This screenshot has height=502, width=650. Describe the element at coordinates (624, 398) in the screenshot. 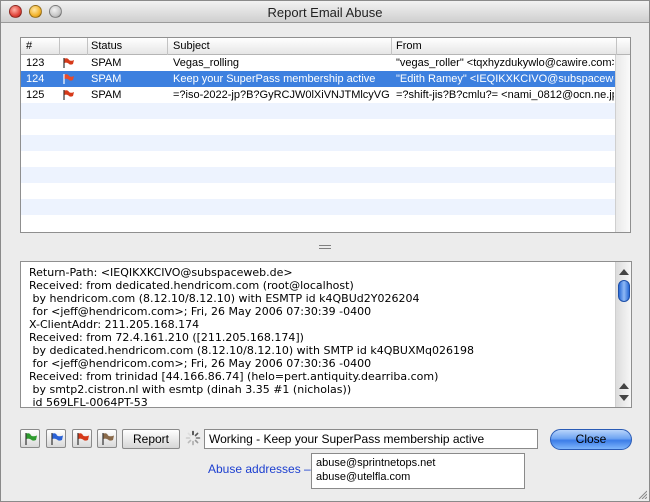

I see `scroll-down-arrow-icon` at that location.